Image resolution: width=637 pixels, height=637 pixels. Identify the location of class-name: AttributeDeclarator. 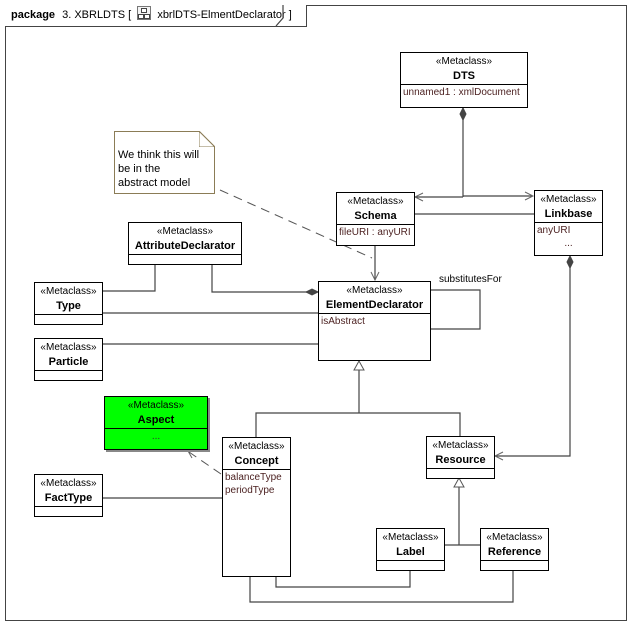
(185, 246).